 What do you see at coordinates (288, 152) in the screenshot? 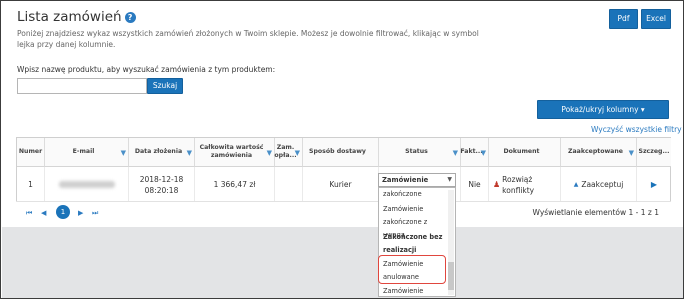
I see `column-header-zam-opla: Zam. opła... ▼` at bounding box center [288, 152].